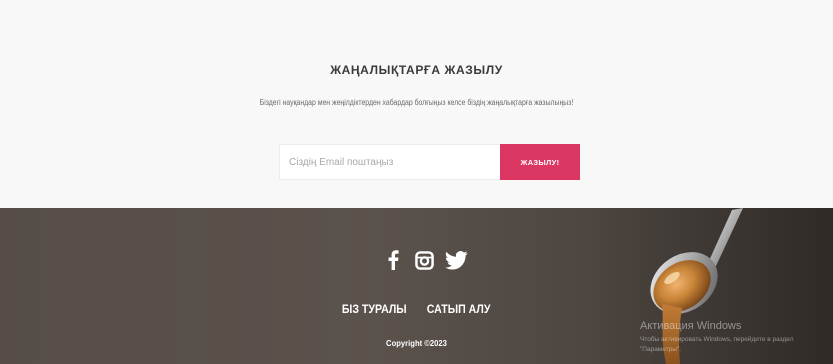  I want to click on email-input, so click(389, 162).